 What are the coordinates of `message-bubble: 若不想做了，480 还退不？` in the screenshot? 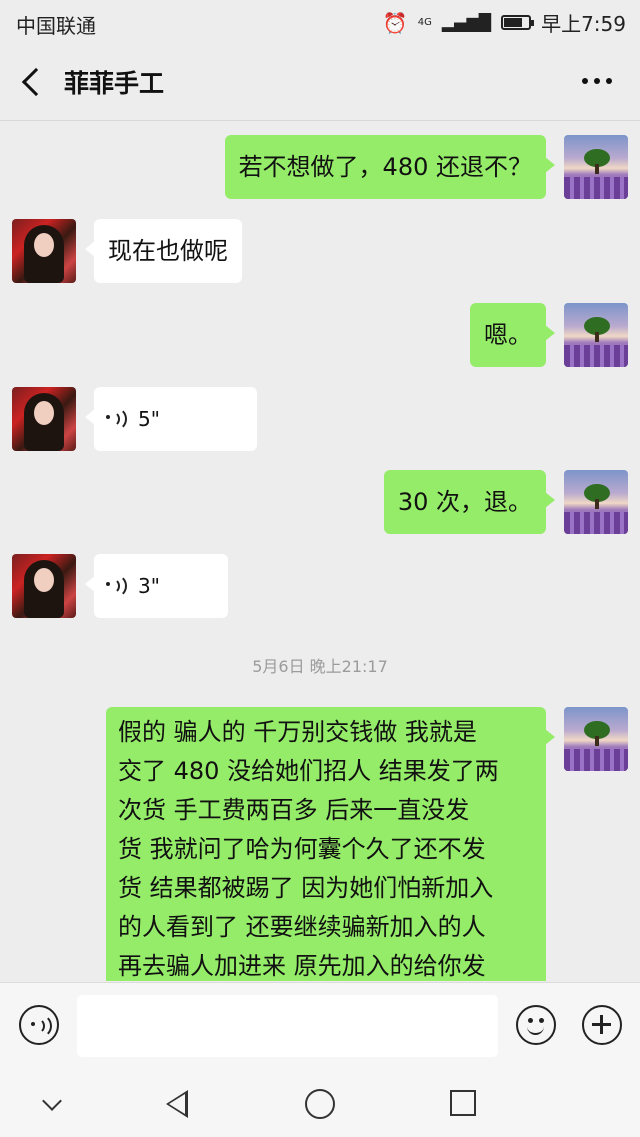 It's located at (390, 167).